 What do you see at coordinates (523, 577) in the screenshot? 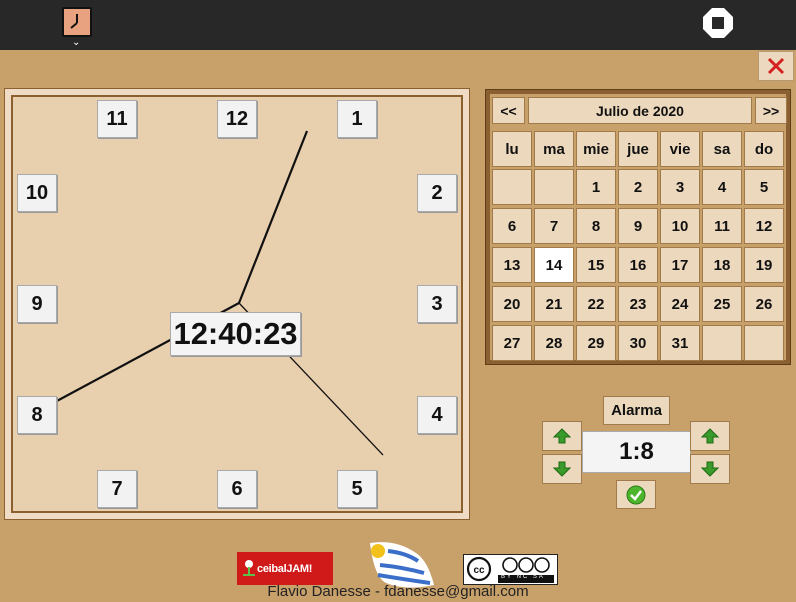
I see `license-text: BY NC SA` at bounding box center [523, 577].